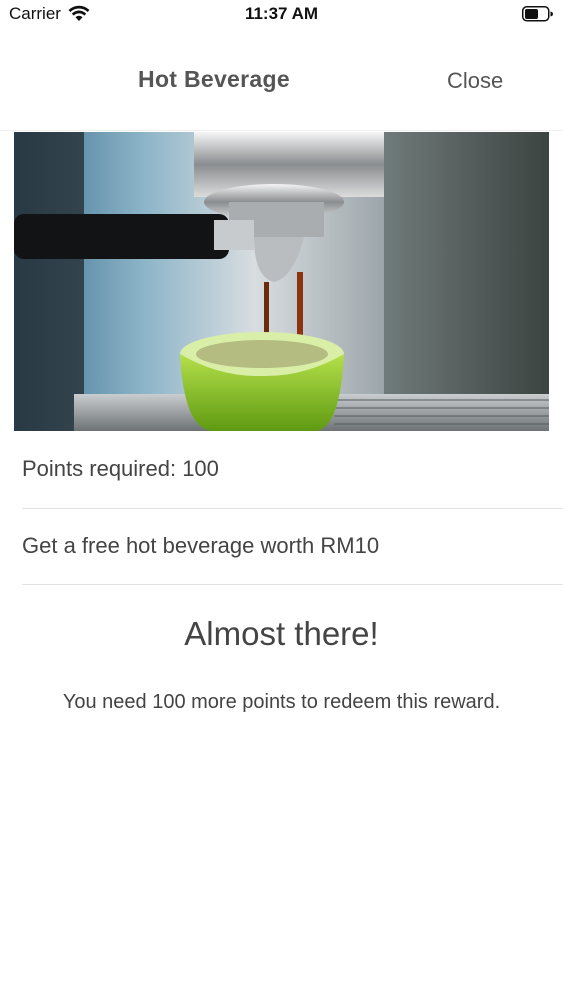 Image resolution: width=563 pixels, height=1000 pixels. I want to click on battery-icon, so click(537, 14).